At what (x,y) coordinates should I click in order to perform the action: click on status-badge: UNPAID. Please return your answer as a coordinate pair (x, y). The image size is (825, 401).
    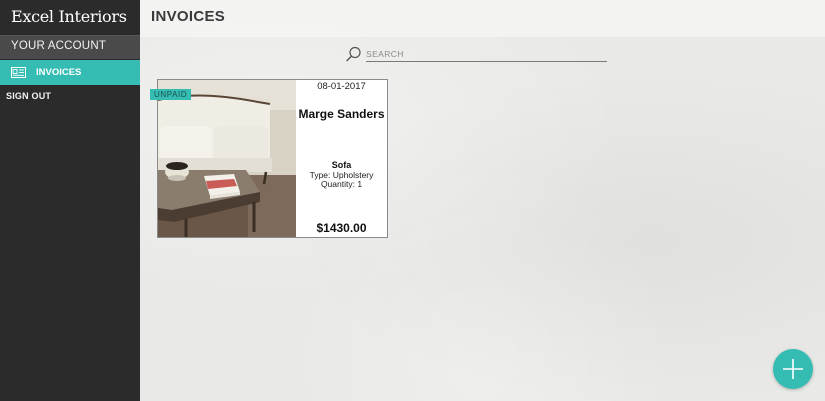
    Looking at the image, I should click on (171, 94).